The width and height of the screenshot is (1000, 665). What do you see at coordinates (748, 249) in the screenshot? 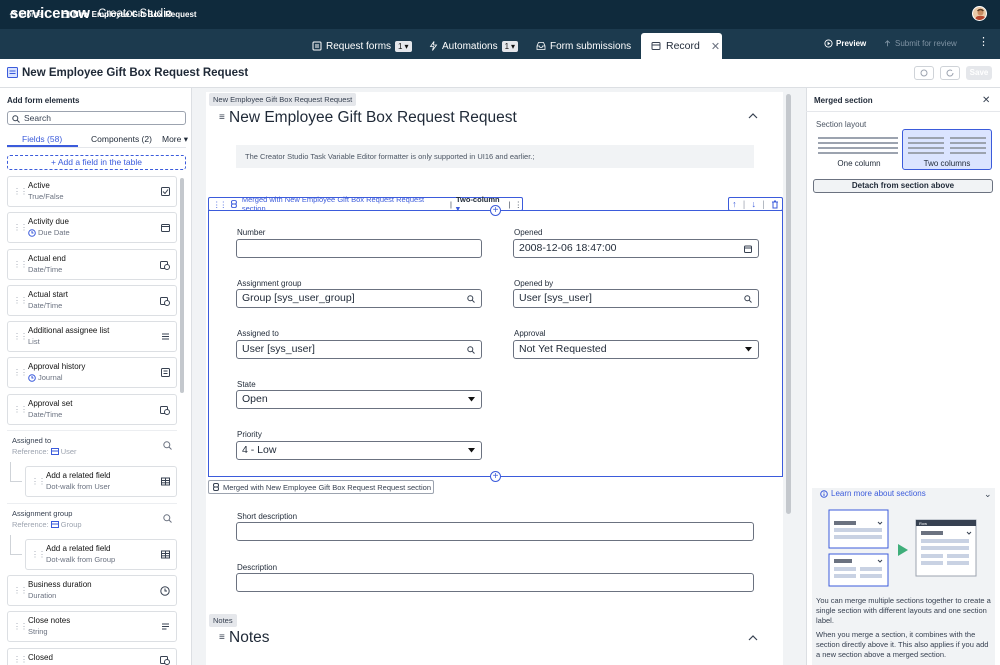
I see `calendar-icon` at bounding box center [748, 249].